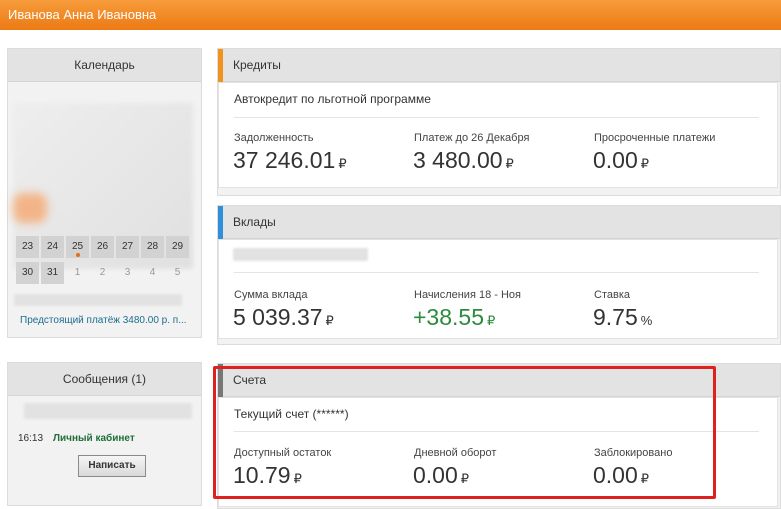  Describe the element at coordinates (615, 160) in the screenshot. I see `overdue-amount: 0.00` at that location.